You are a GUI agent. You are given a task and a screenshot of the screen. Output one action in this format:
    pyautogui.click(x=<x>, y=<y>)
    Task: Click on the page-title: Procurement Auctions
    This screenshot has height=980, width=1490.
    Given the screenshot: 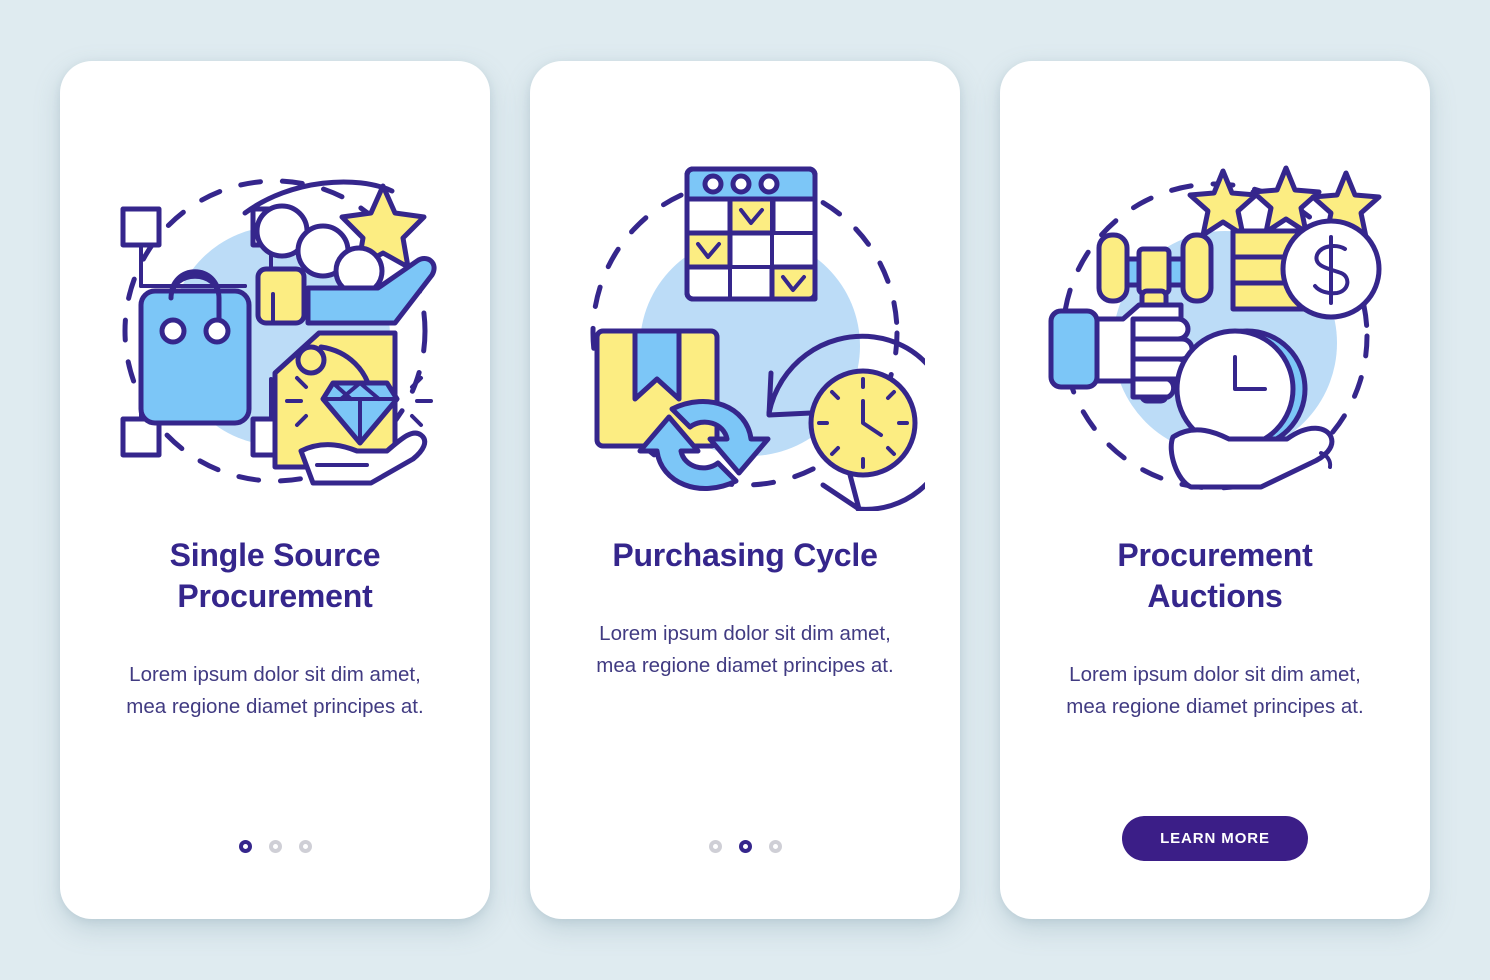 What is the action you would take?
    pyautogui.click(x=1215, y=575)
    